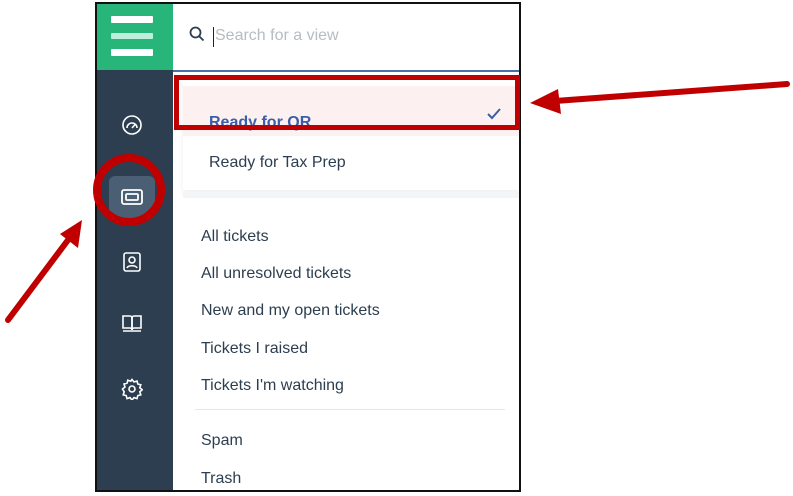 This screenshot has height=496, width=793. I want to click on sidebar, so click(135, 247).